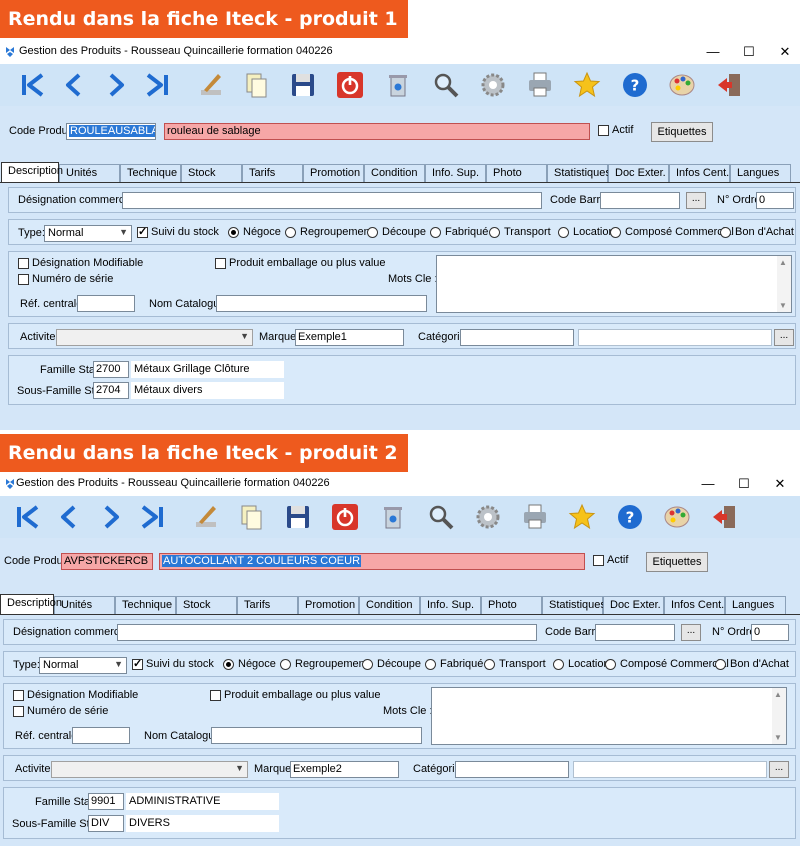 Image resolution: width=800 pixels, height=846 pixels. What do you see at coordinates (349, 337) in the screenshot?
I see `marque-input: Exemple1` at bounding box center [349, 337].